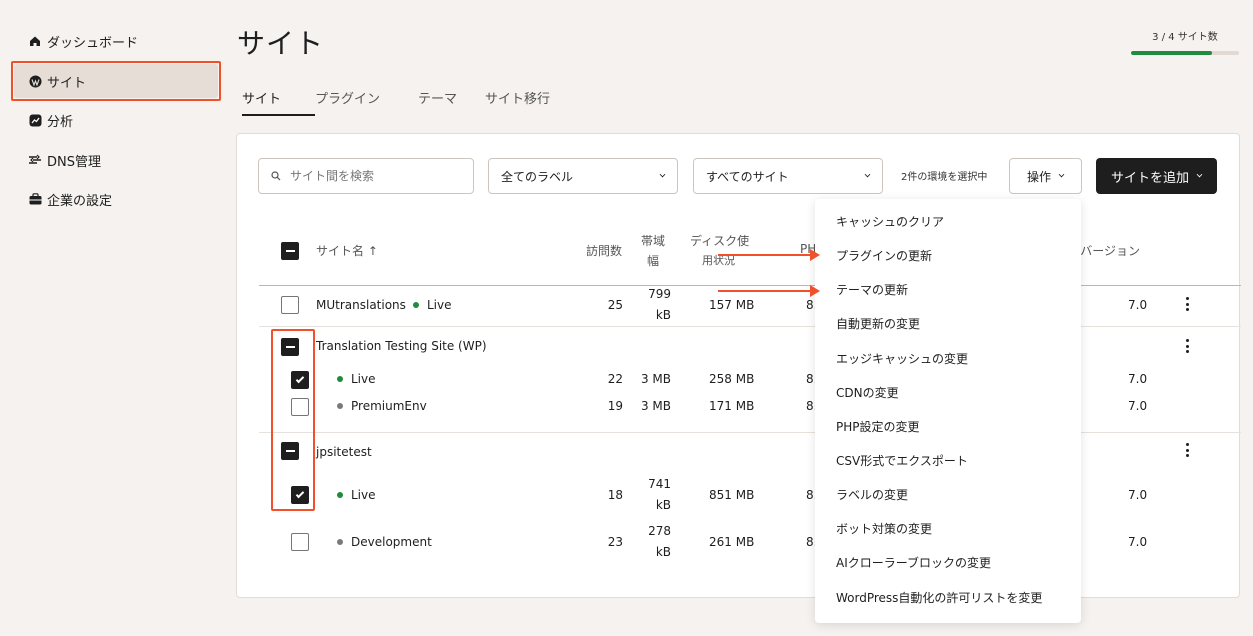 The width and height of the screenshot is (1253, 636). I want to click on bulk-actions-label: 操作, so click(1038, 176).